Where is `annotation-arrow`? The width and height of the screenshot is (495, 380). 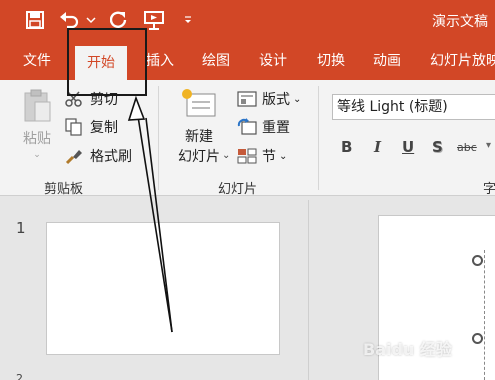 annotation-arrow is located at coordinates (150, 214).